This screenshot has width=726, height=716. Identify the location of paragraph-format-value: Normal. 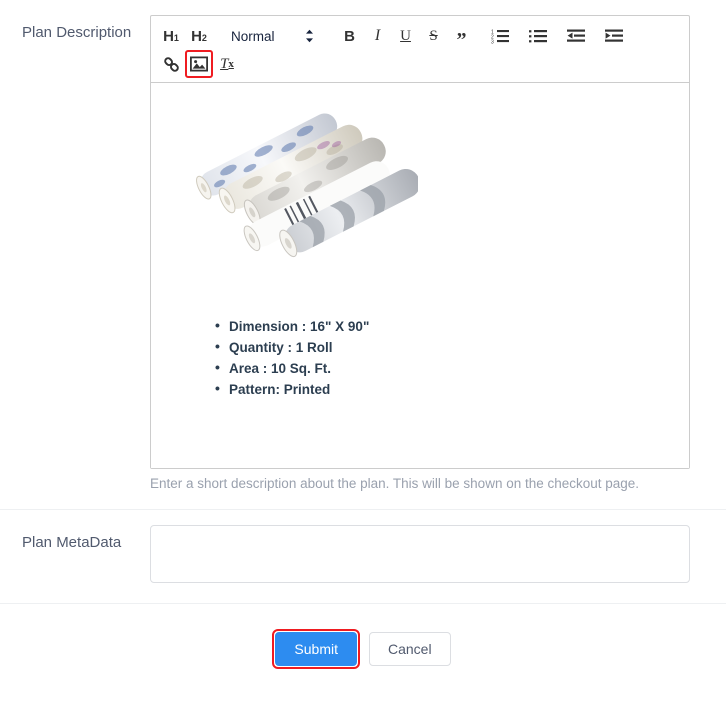
(253, 36).